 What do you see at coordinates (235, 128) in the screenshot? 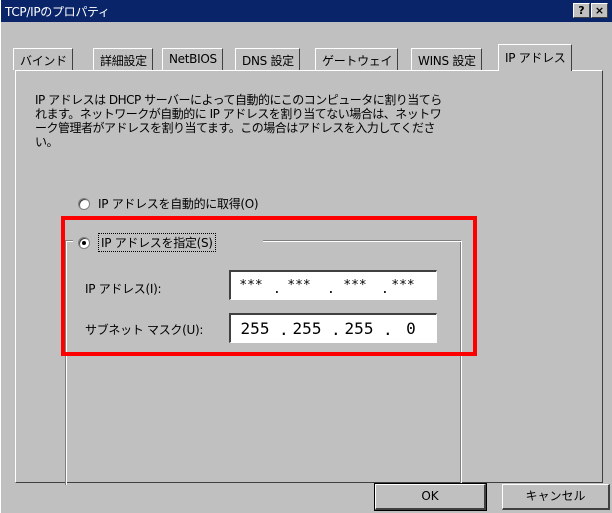
I see `description-line: ーク管理者がアドレスを割り当てます。この場合はアドレスを入力してくださ` at bounding box center [235, 128].